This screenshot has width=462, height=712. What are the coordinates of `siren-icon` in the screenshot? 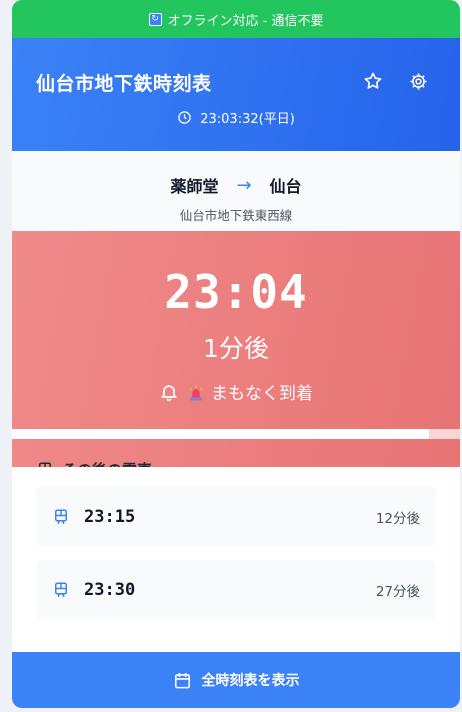 It's located at (195, 392).